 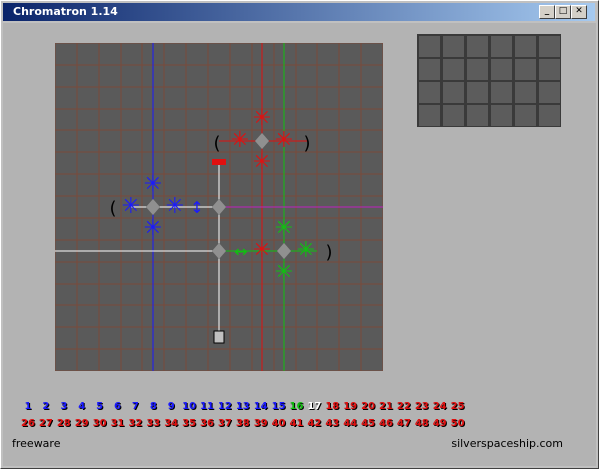 What do you see at coordinates (314, 406) in the screenshot?
I see `level-17-button: 17` at bounding box center [314, 406].